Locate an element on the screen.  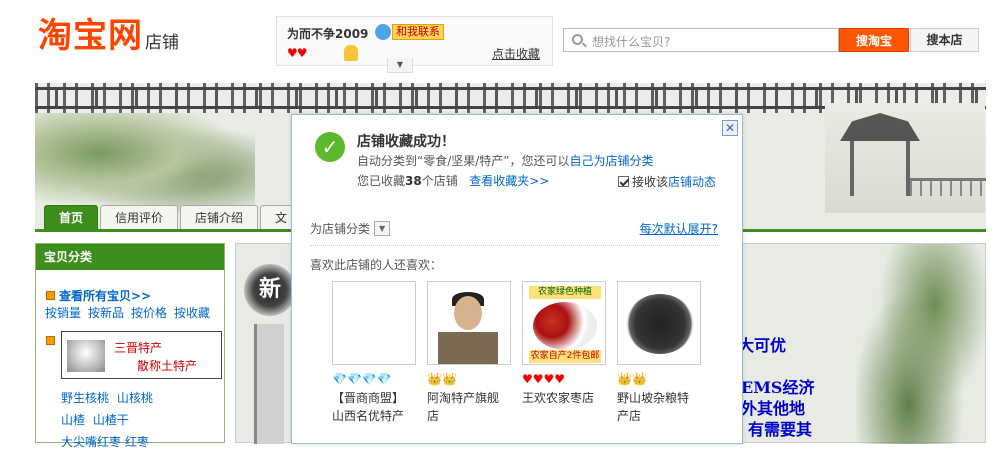
sort-by-sales: 按销量 is located at coordinates (63, 312).